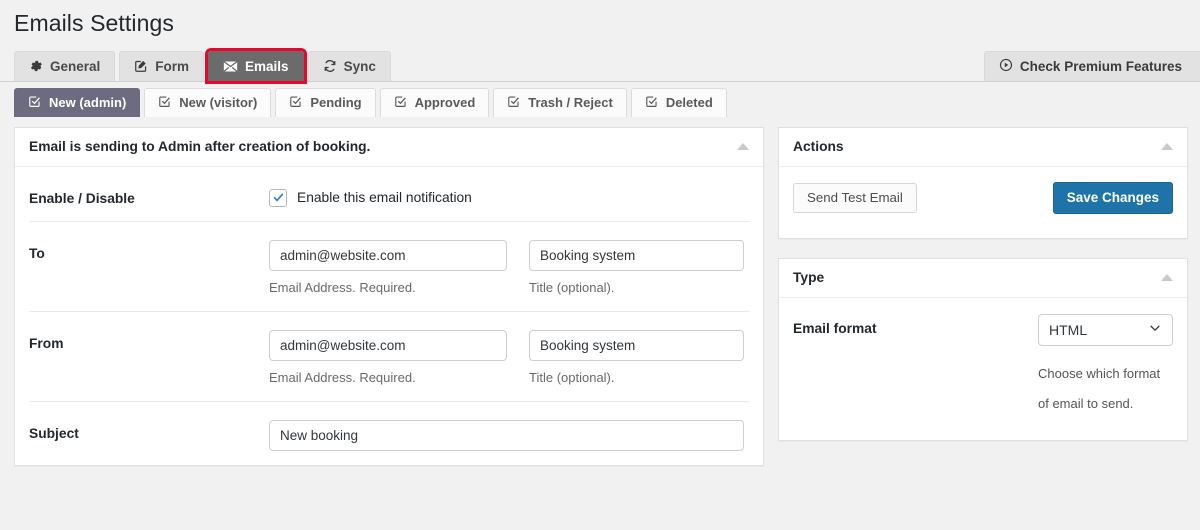 The height and width of the screenshot is (530, 1200). Describe the element at coordinates (267, 66) in the screenshot. I see `tab-emails-label: Emails` at that location.